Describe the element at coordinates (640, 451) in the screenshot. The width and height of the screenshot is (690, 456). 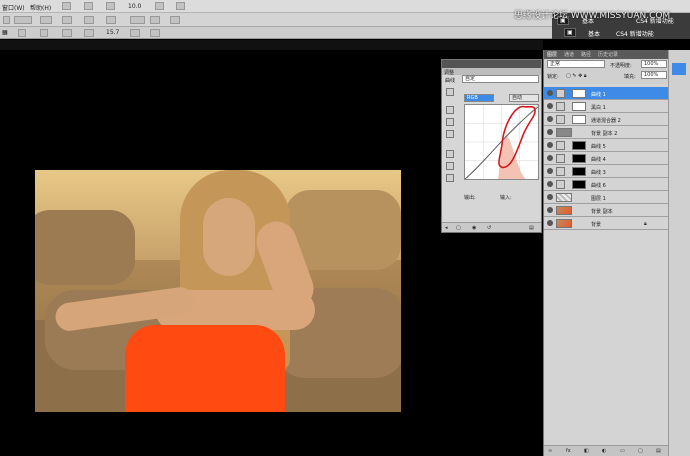
I see `new-layer-icon: ▢` at that location.